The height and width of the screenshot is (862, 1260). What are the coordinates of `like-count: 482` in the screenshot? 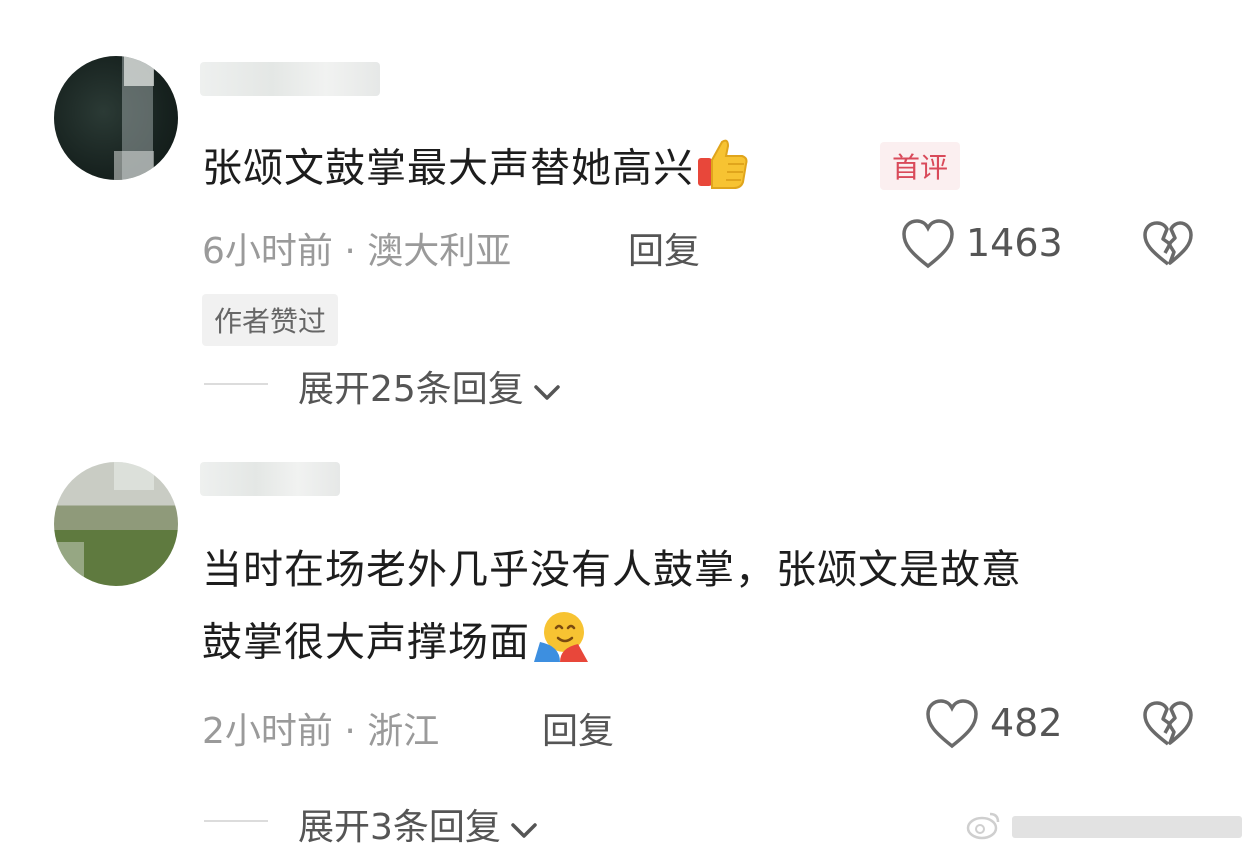 It's located at (1026, 723).